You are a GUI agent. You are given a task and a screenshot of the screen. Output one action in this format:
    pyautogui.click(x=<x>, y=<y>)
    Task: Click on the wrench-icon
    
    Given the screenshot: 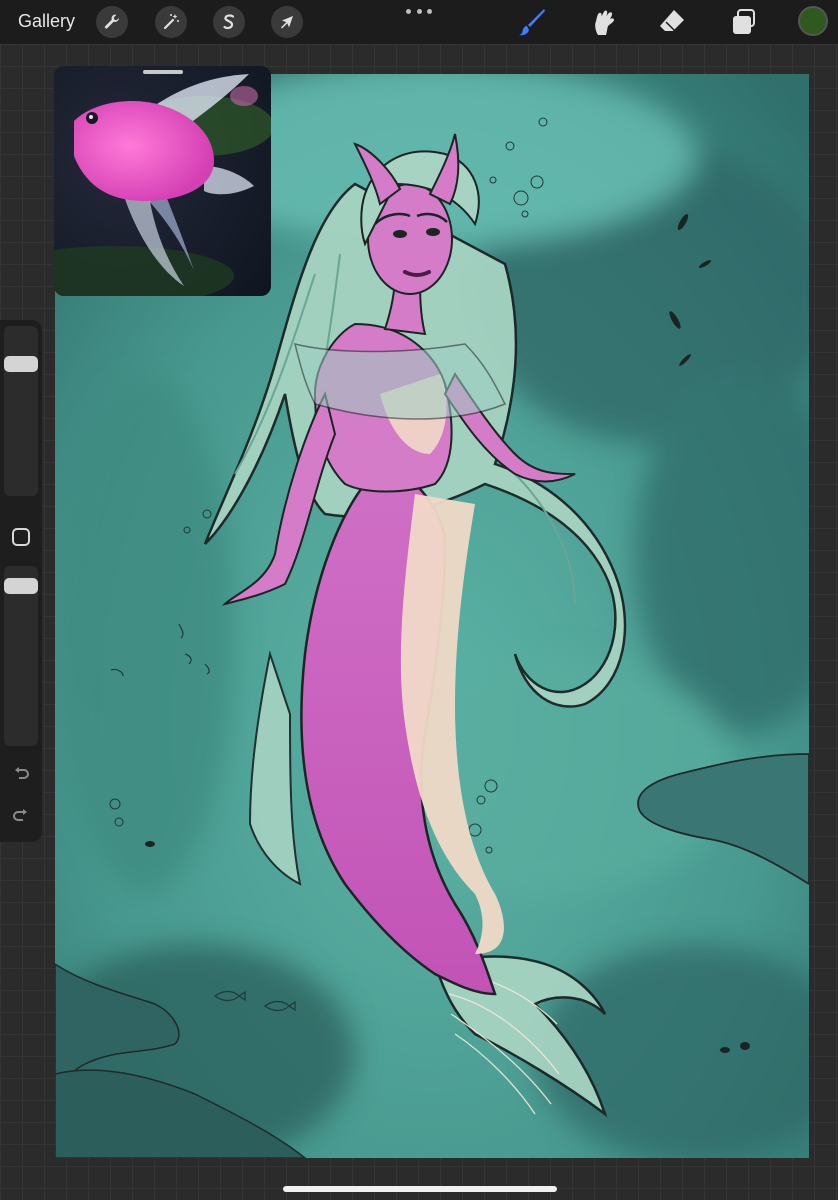 What is the action you would take?
    pyautogui.click(x=112, y=21)
    